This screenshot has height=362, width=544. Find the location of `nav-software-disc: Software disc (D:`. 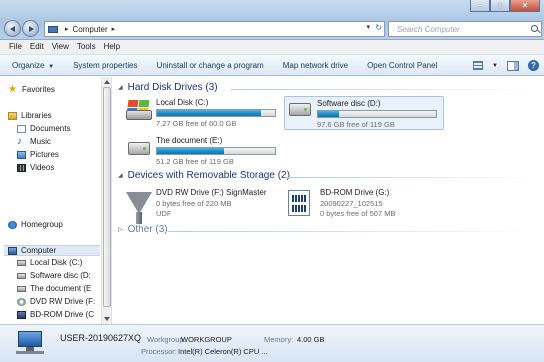

nav-software-disc: Software disc (D: is located at coordinates (54, 275).